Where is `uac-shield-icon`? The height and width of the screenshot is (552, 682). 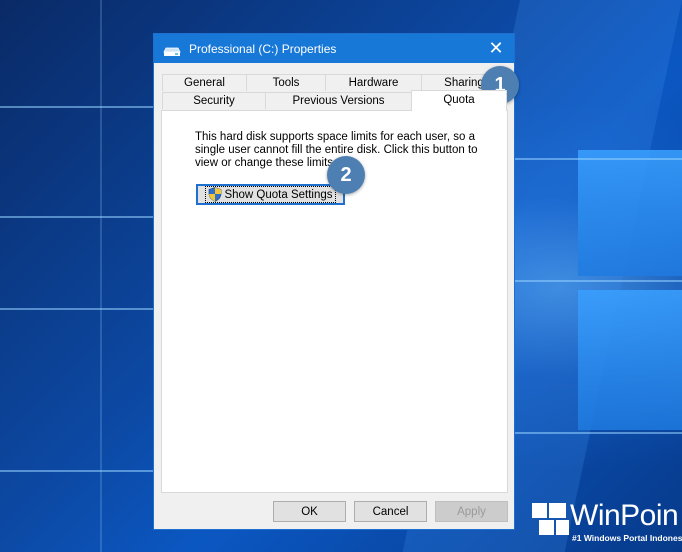 uac-shield-icon is located at coordinates (215, 194).